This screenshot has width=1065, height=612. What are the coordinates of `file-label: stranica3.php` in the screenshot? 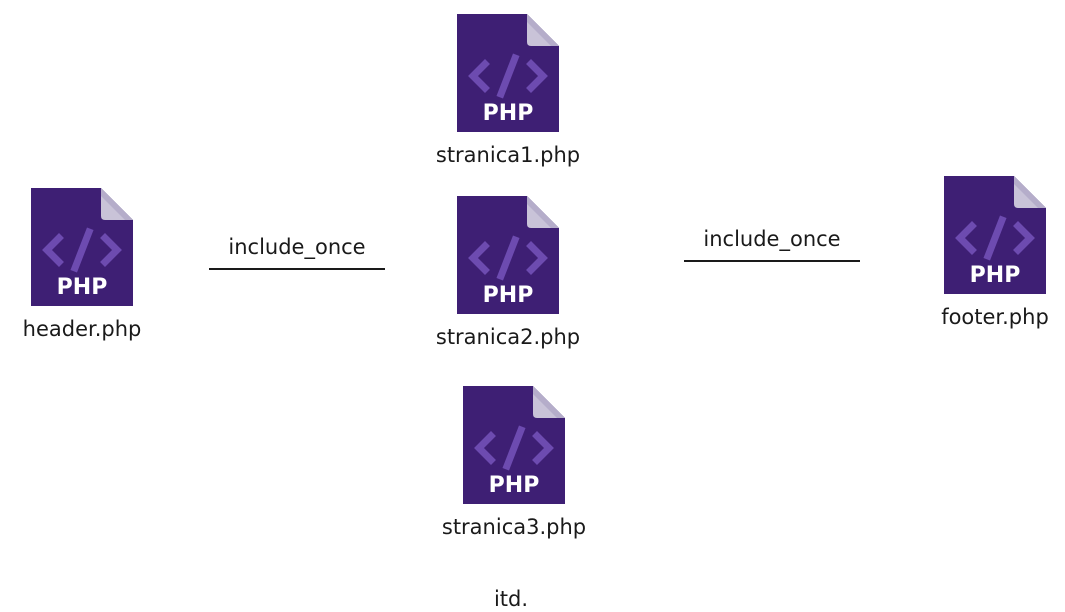 It's located at (514, 527).